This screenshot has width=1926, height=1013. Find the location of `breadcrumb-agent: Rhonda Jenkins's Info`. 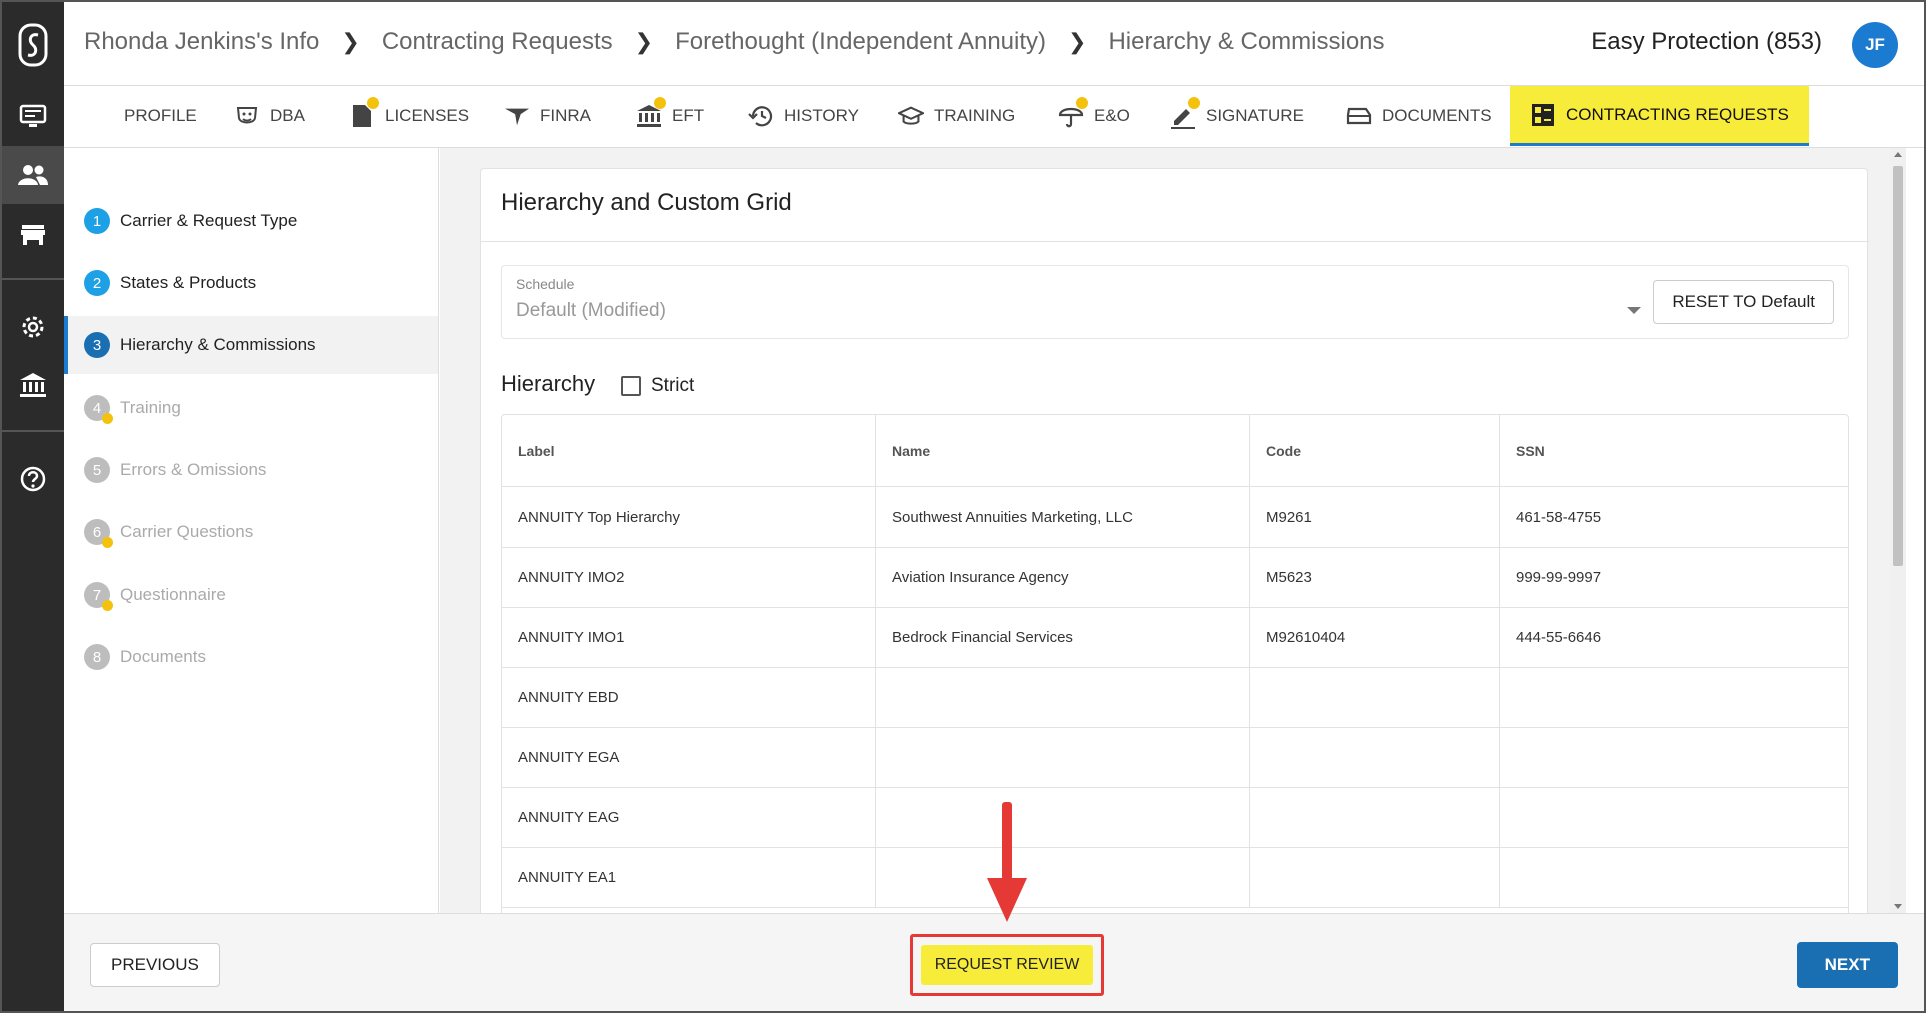

breadcrumb-agent: Rhonda Jenkins's Info is located at coordinates (201, 42).